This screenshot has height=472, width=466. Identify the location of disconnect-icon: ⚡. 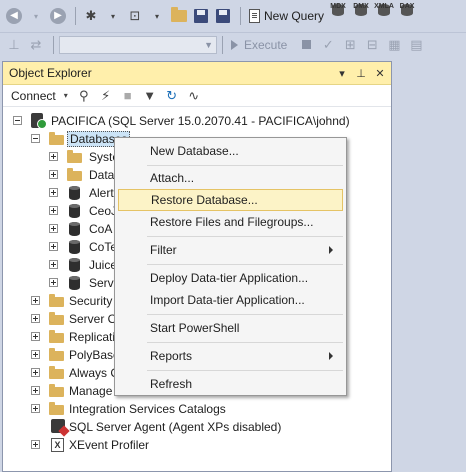
(106, 96).